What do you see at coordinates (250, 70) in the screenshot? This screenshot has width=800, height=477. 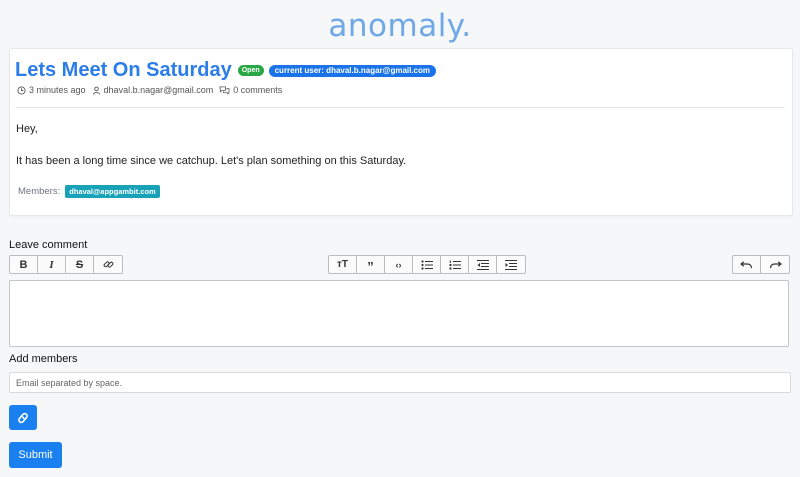 I see `status-badge: Open` at bounding box center [250, 70].